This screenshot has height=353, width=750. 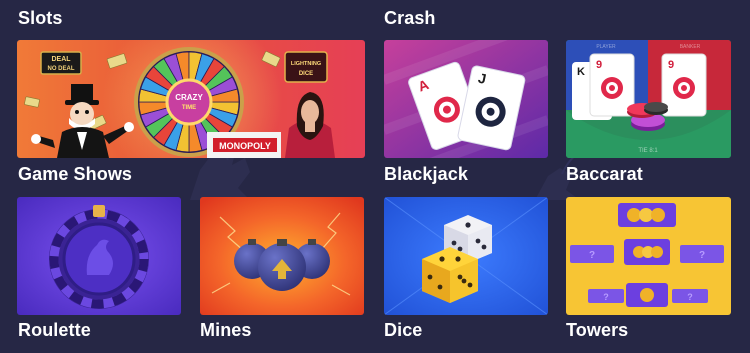 I want to click on towers-thumbnail: ? ? ? ?, so click(x=648, y=256).